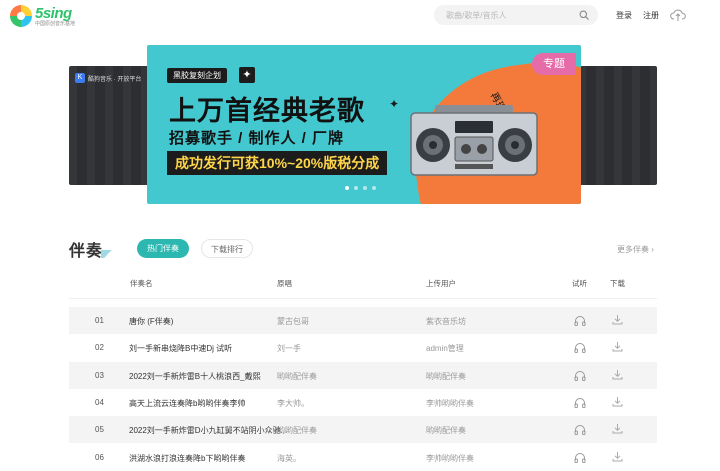 Image resolution: width=720 pixels, height=471 pixels. I want to click on site-logo: 5sing 中国原创音乐基地, so click(45, 16).